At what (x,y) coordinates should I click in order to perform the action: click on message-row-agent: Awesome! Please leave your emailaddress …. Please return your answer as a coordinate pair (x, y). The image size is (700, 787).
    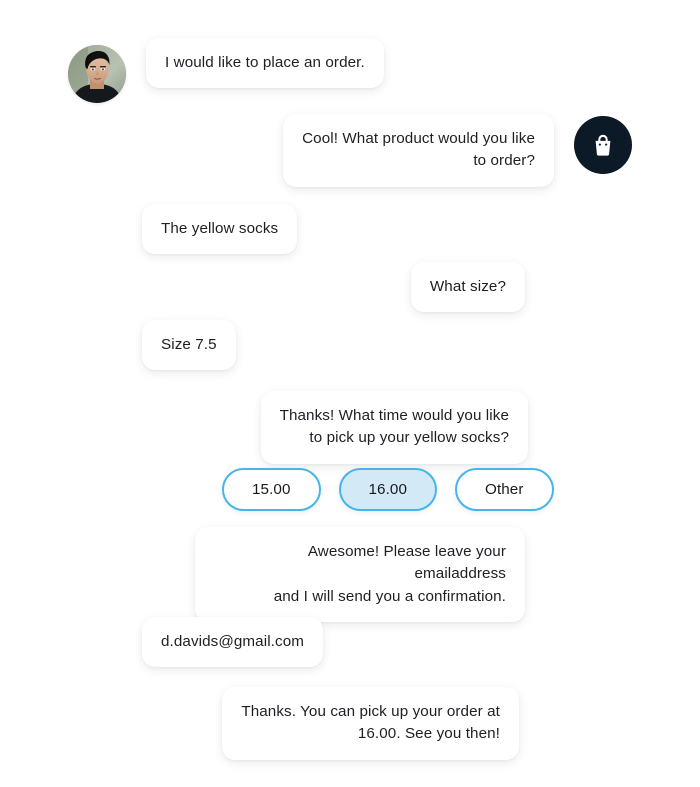
    Looking at the image, I should click on (360, 575).